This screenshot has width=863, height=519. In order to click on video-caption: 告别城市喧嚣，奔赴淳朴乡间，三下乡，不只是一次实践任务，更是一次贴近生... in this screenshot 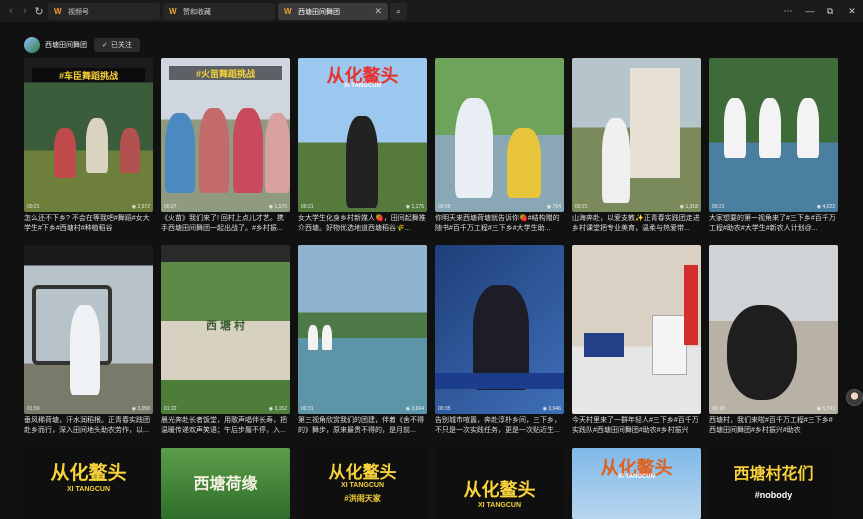, I will do `click(498, 425)`.